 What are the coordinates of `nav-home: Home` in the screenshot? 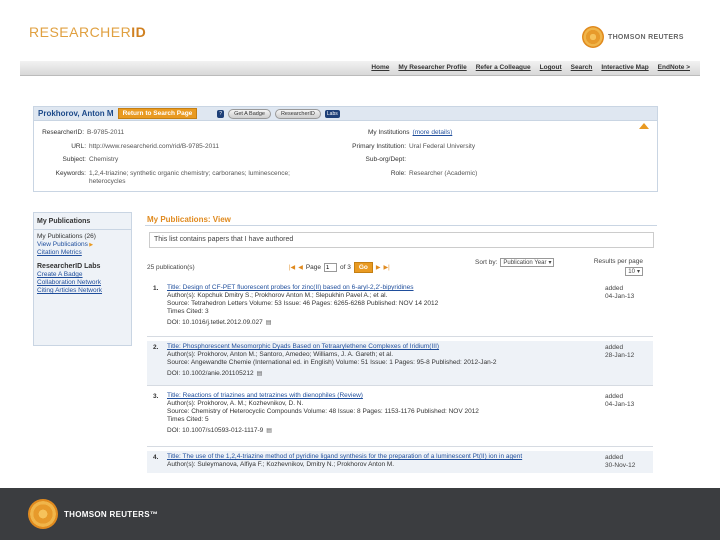 It's located at (380, 67).